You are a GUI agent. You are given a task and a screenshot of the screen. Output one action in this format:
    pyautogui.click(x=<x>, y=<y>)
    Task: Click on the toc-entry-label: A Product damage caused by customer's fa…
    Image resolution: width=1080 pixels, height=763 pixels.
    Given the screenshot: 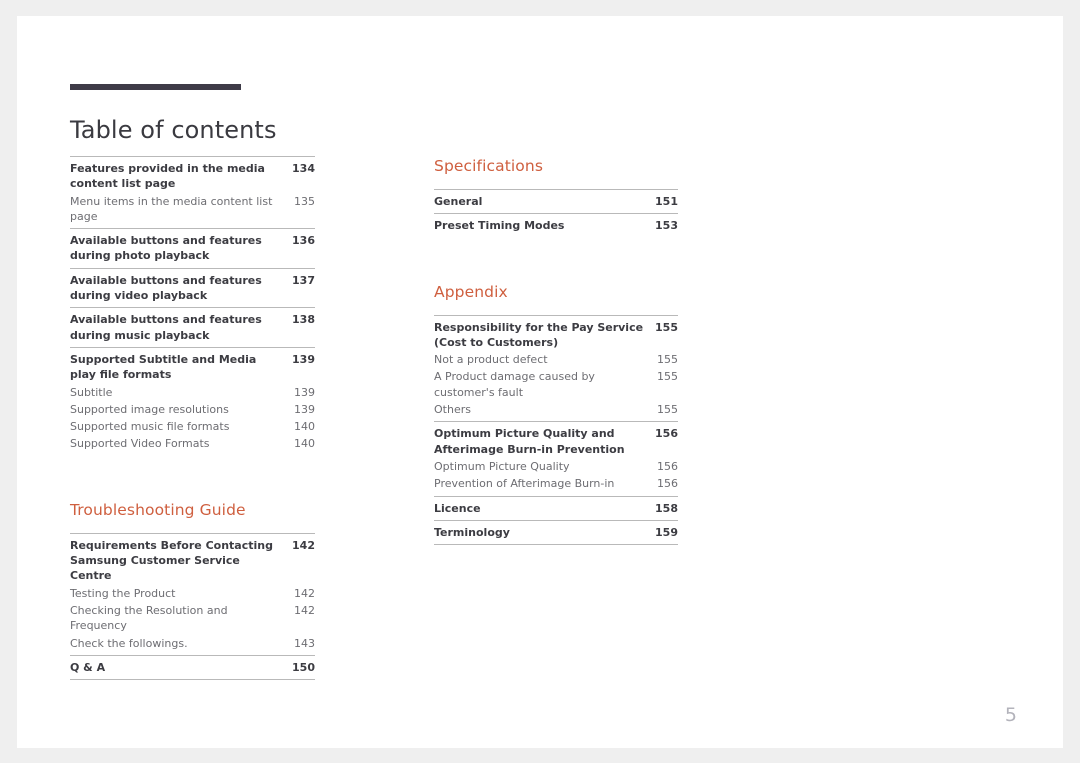 What is the action you would take?
    pyautogui.click(x=514, y=384)
    